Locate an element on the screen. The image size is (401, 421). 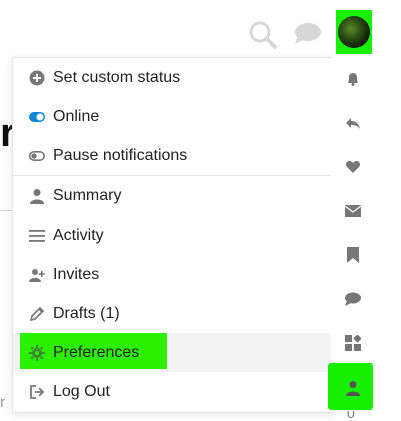
preferences-item: Preferences is located at coordinates (172, 352).